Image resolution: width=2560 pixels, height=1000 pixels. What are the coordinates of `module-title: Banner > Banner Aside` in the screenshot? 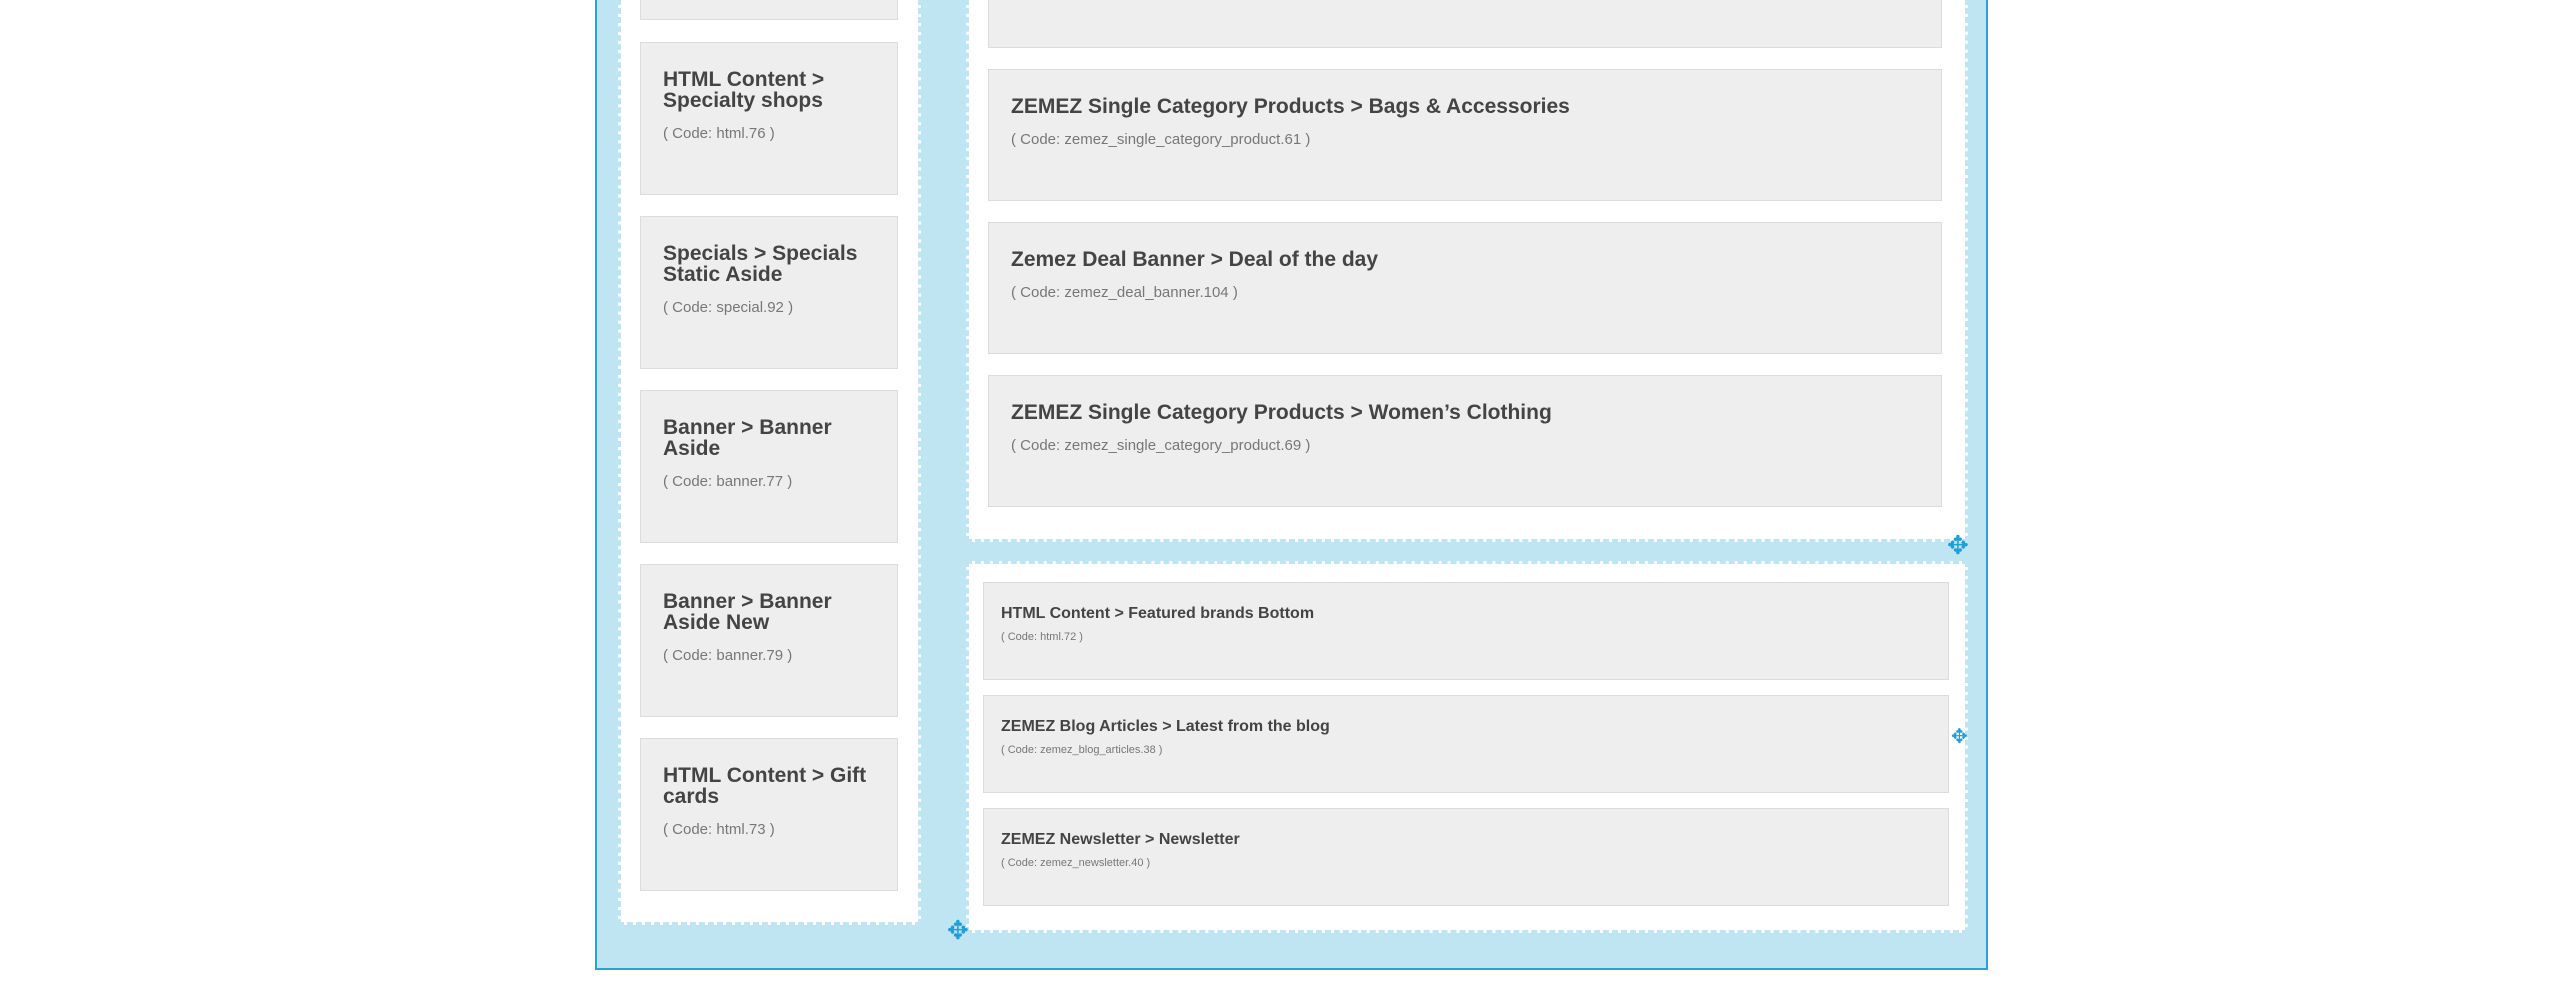 It's located at (747, 438).